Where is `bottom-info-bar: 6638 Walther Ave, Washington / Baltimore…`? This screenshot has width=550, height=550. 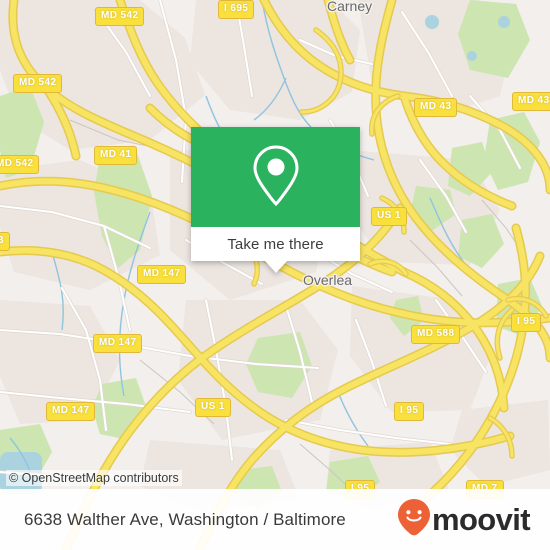 bottom-info-bar: 6638 Walther Ave, Washington / Baltimore… is located at coordinates (275, 519).